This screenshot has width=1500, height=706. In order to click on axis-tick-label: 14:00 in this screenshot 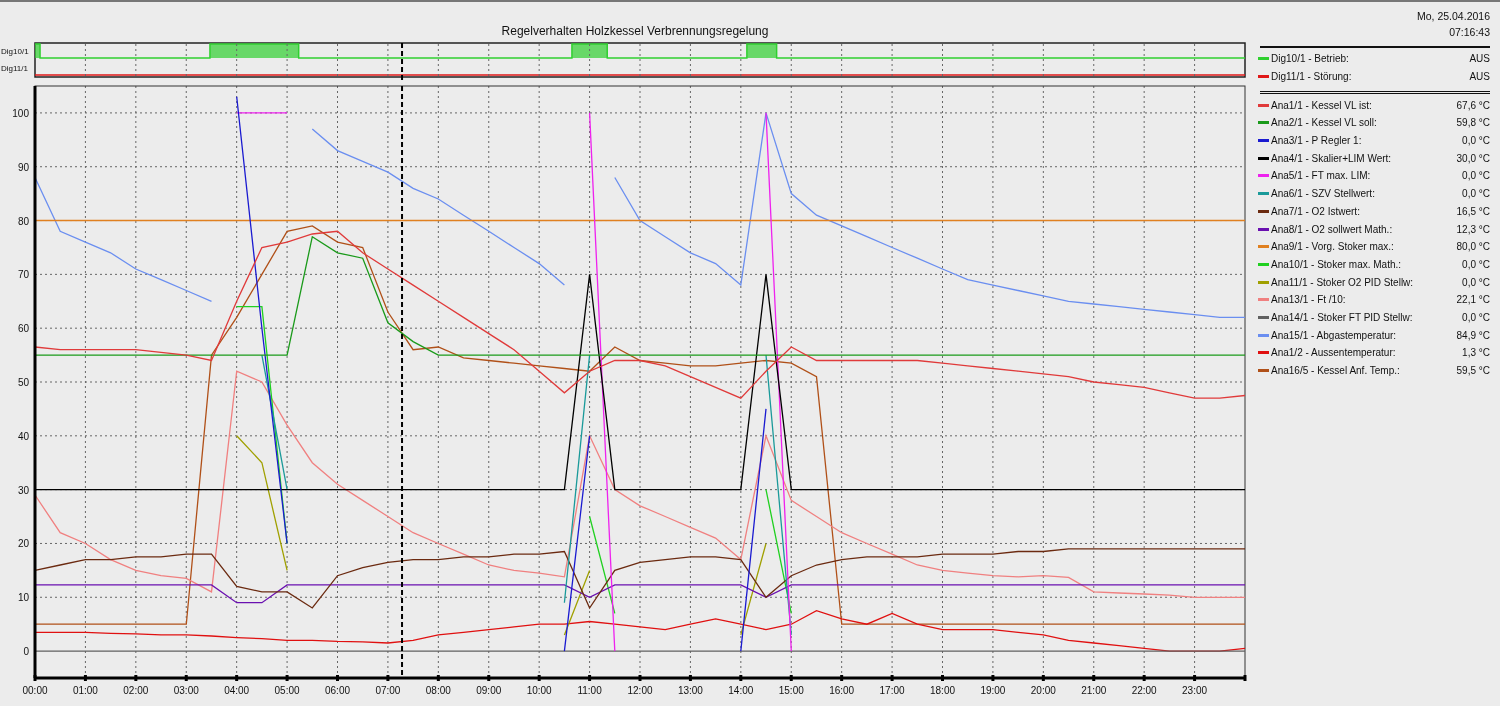, I will do `click(741, 690)`.